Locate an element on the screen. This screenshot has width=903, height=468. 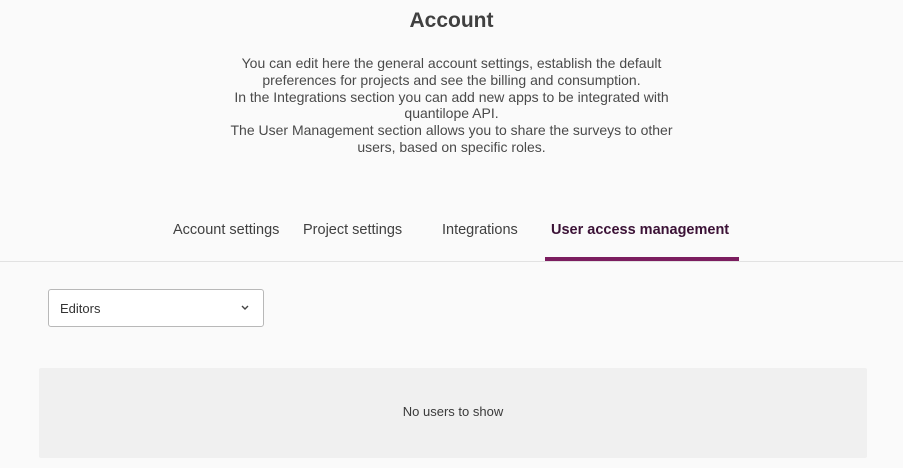
empty-state-message: No users to show is located at coordinates (453, 411).